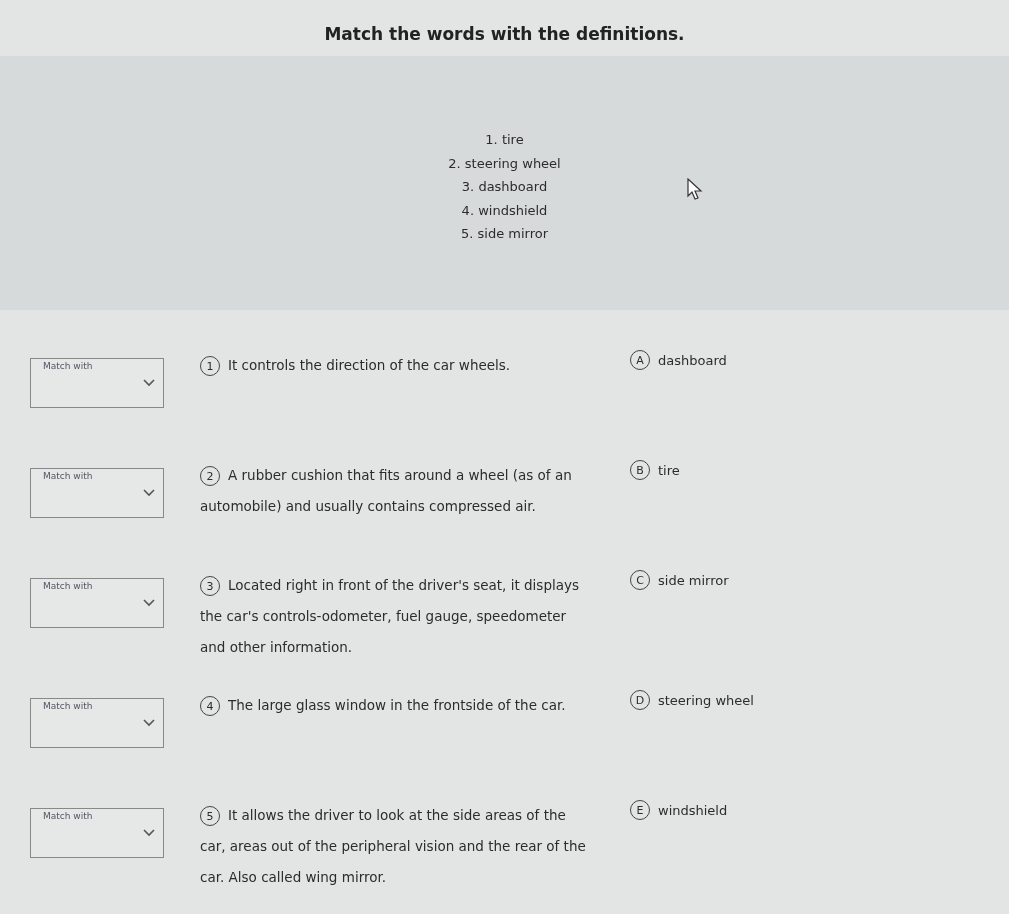 This screenshot has height=914, width=1009. Describe the element at coordinates (504, 163) in the screenshot. I see `word-list-item: 2. steering wheel` at that location.